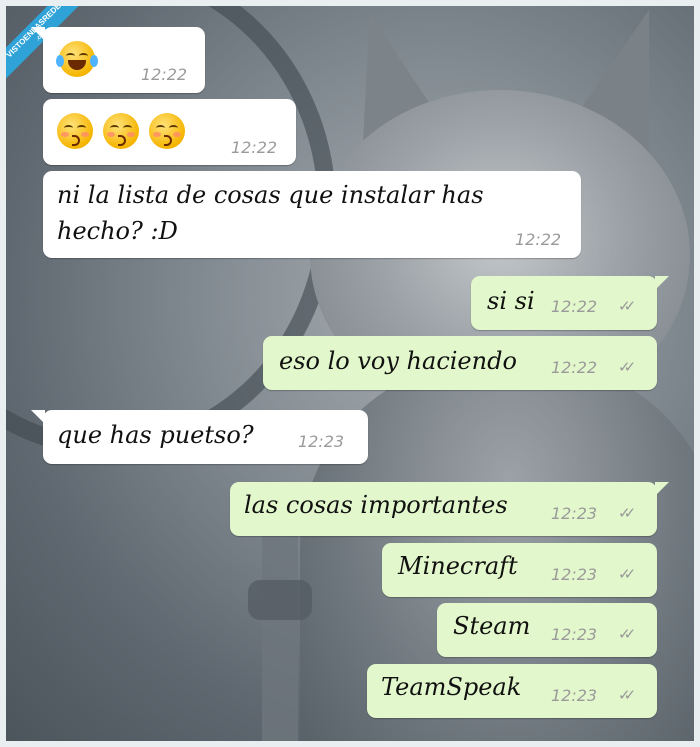 This screenshot has height=747, width=700. Describe the element at coordinates (492, 626) in the screenshot. I see `message-text: Steam` at that location.